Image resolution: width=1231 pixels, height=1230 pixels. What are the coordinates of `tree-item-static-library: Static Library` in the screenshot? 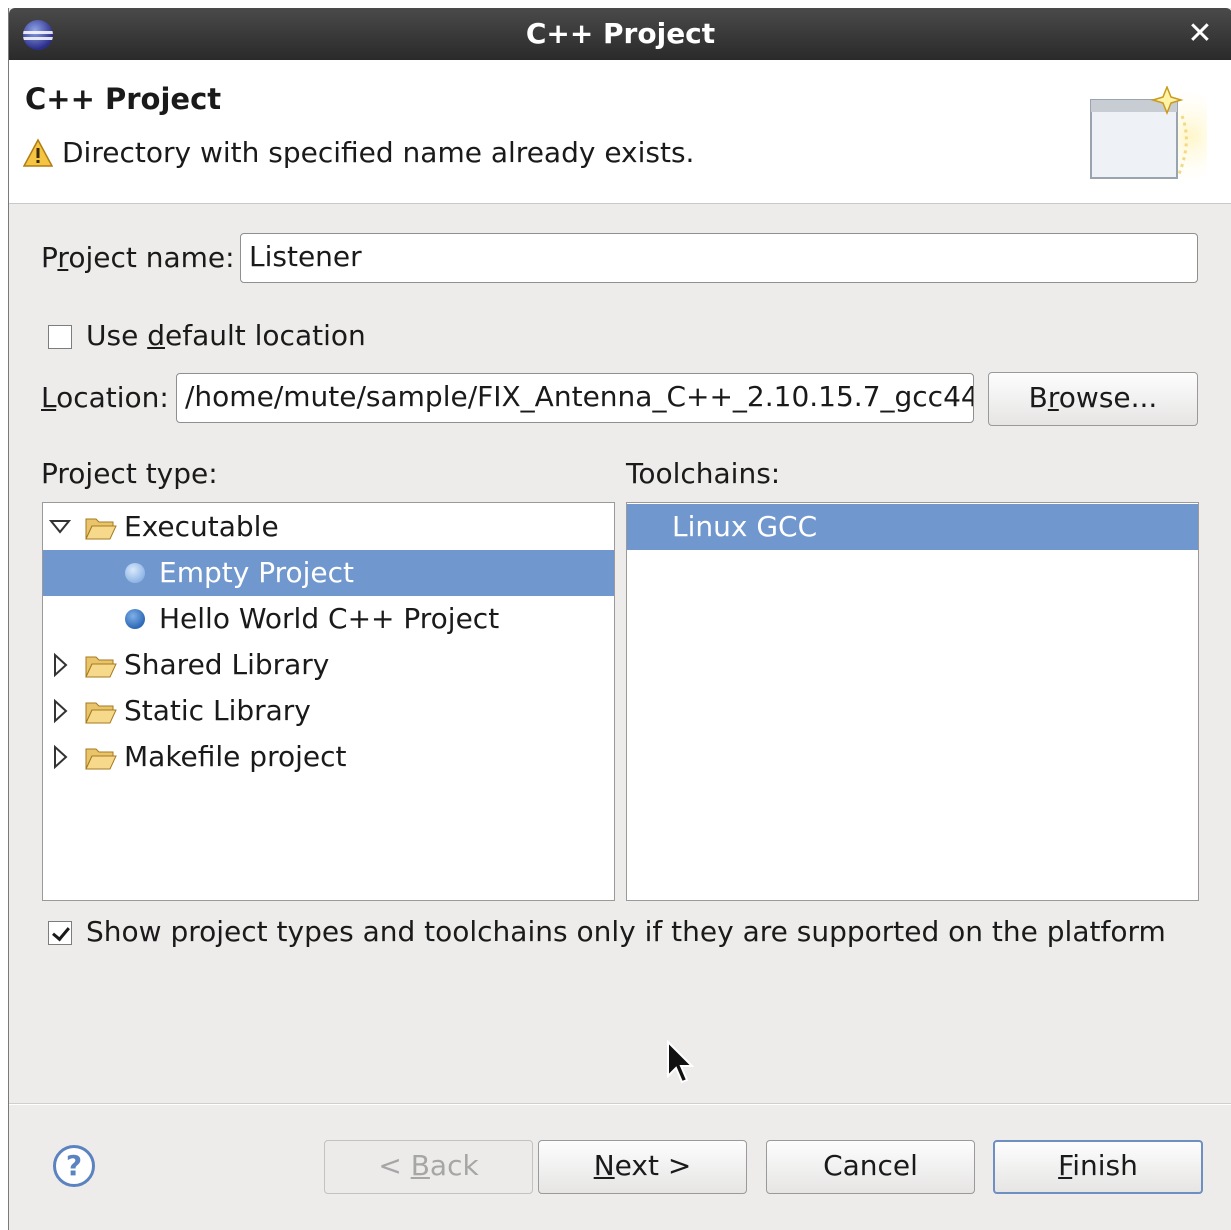 It's located at (328, 711).